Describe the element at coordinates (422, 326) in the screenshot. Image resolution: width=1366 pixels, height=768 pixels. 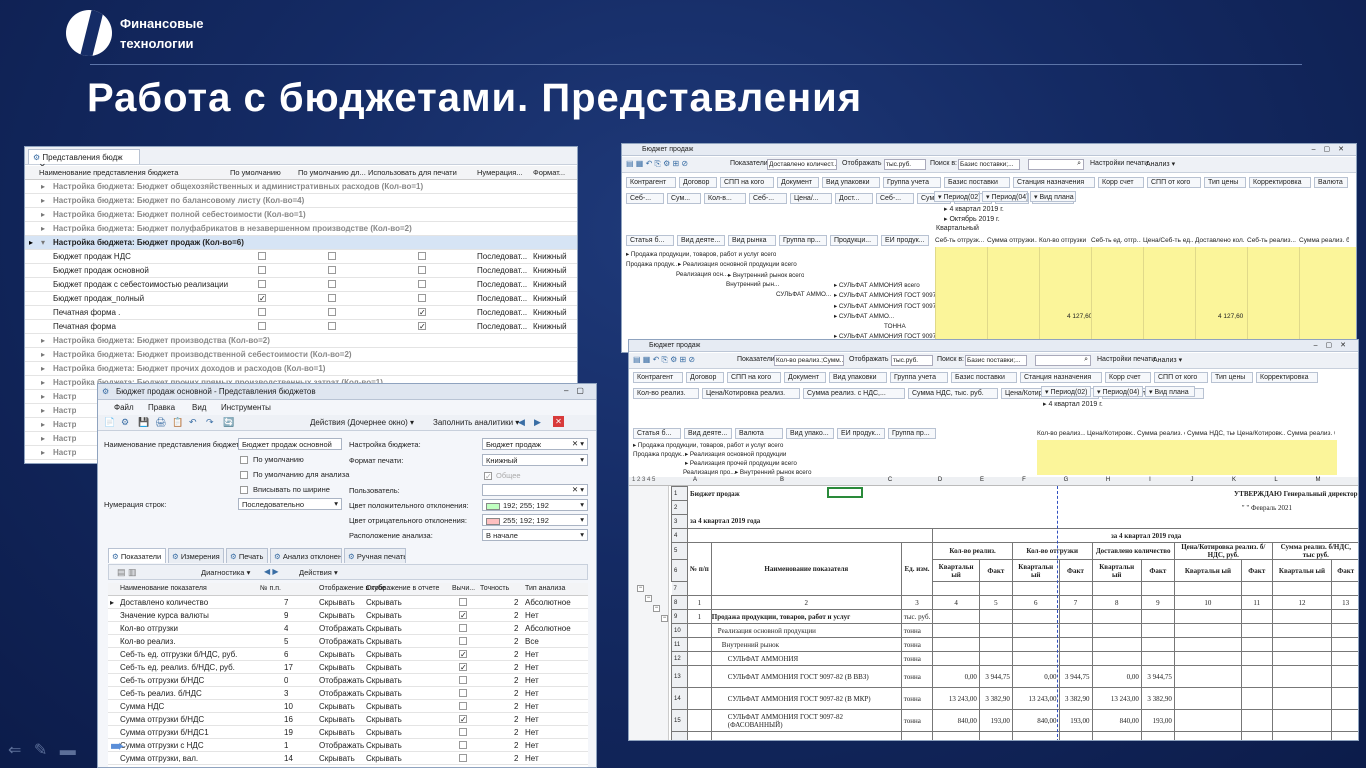
I see `print-checkbox: ✓` at that location.